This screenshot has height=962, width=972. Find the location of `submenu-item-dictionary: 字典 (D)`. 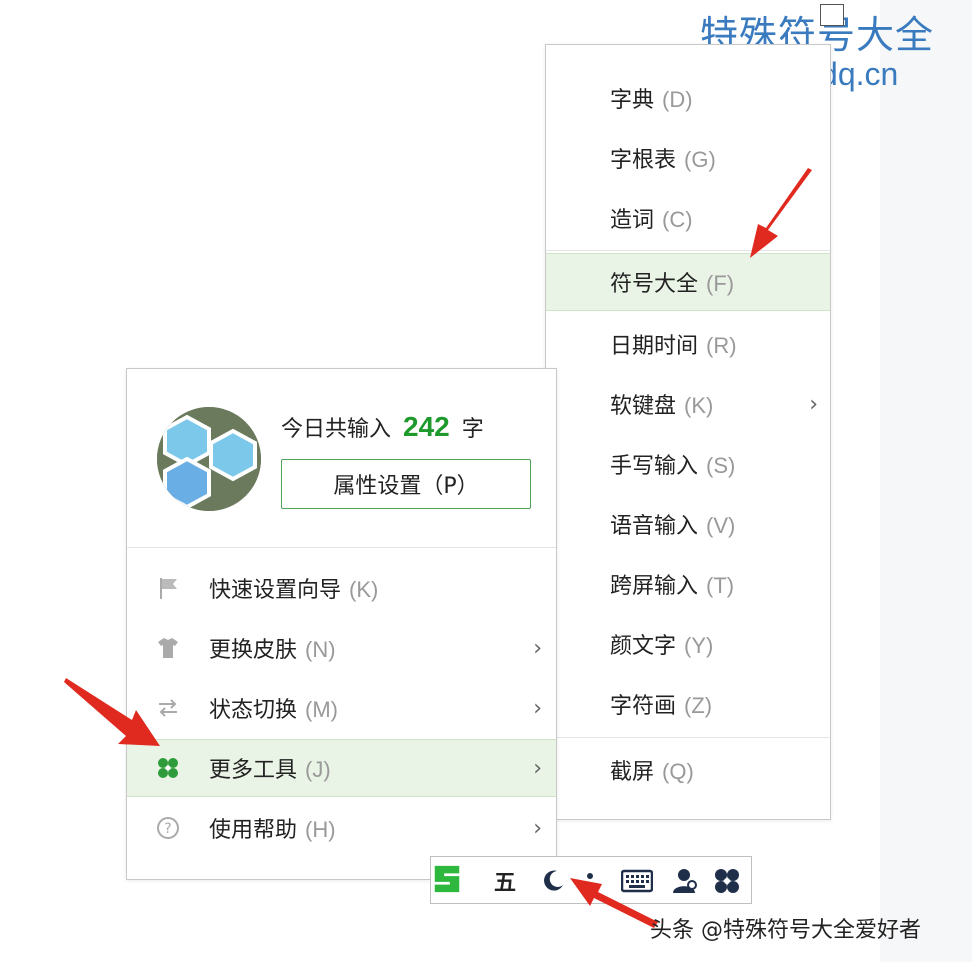

submenu-item-dictionary: 字典 (D) is located at coordinates (688, 98).